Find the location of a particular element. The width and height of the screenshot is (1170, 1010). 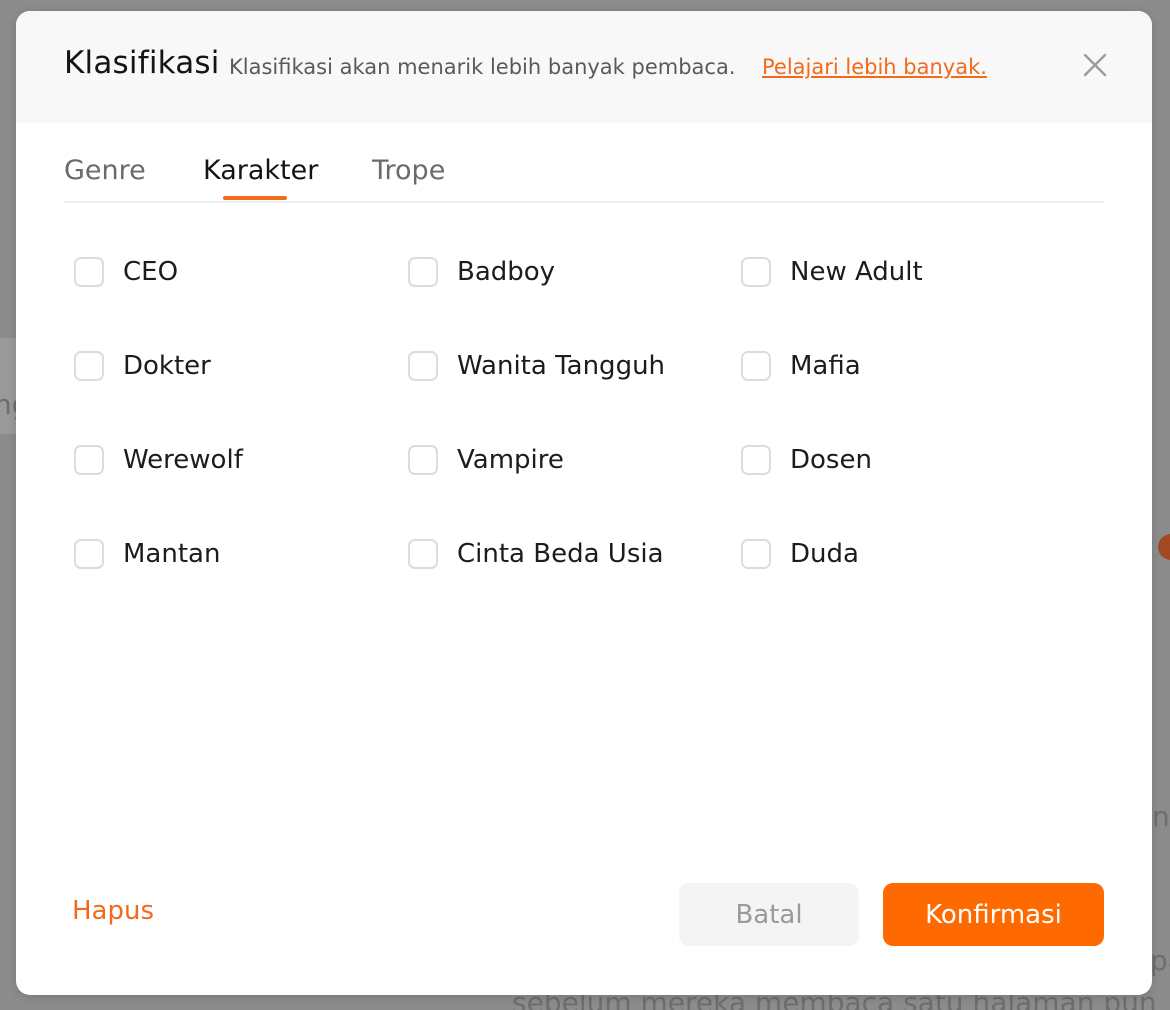

option-vampire: Vampire is located at coordinates (486, 460).